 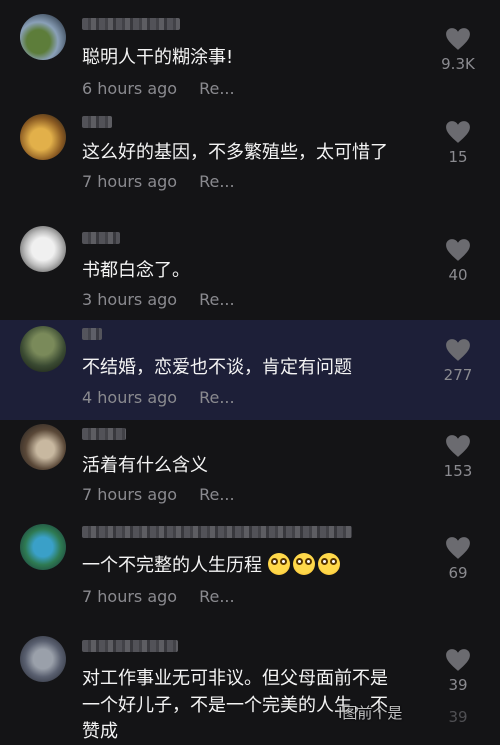 I want to click on comment-text: 一个不完整的人生历程, so click(x=212, y=565).